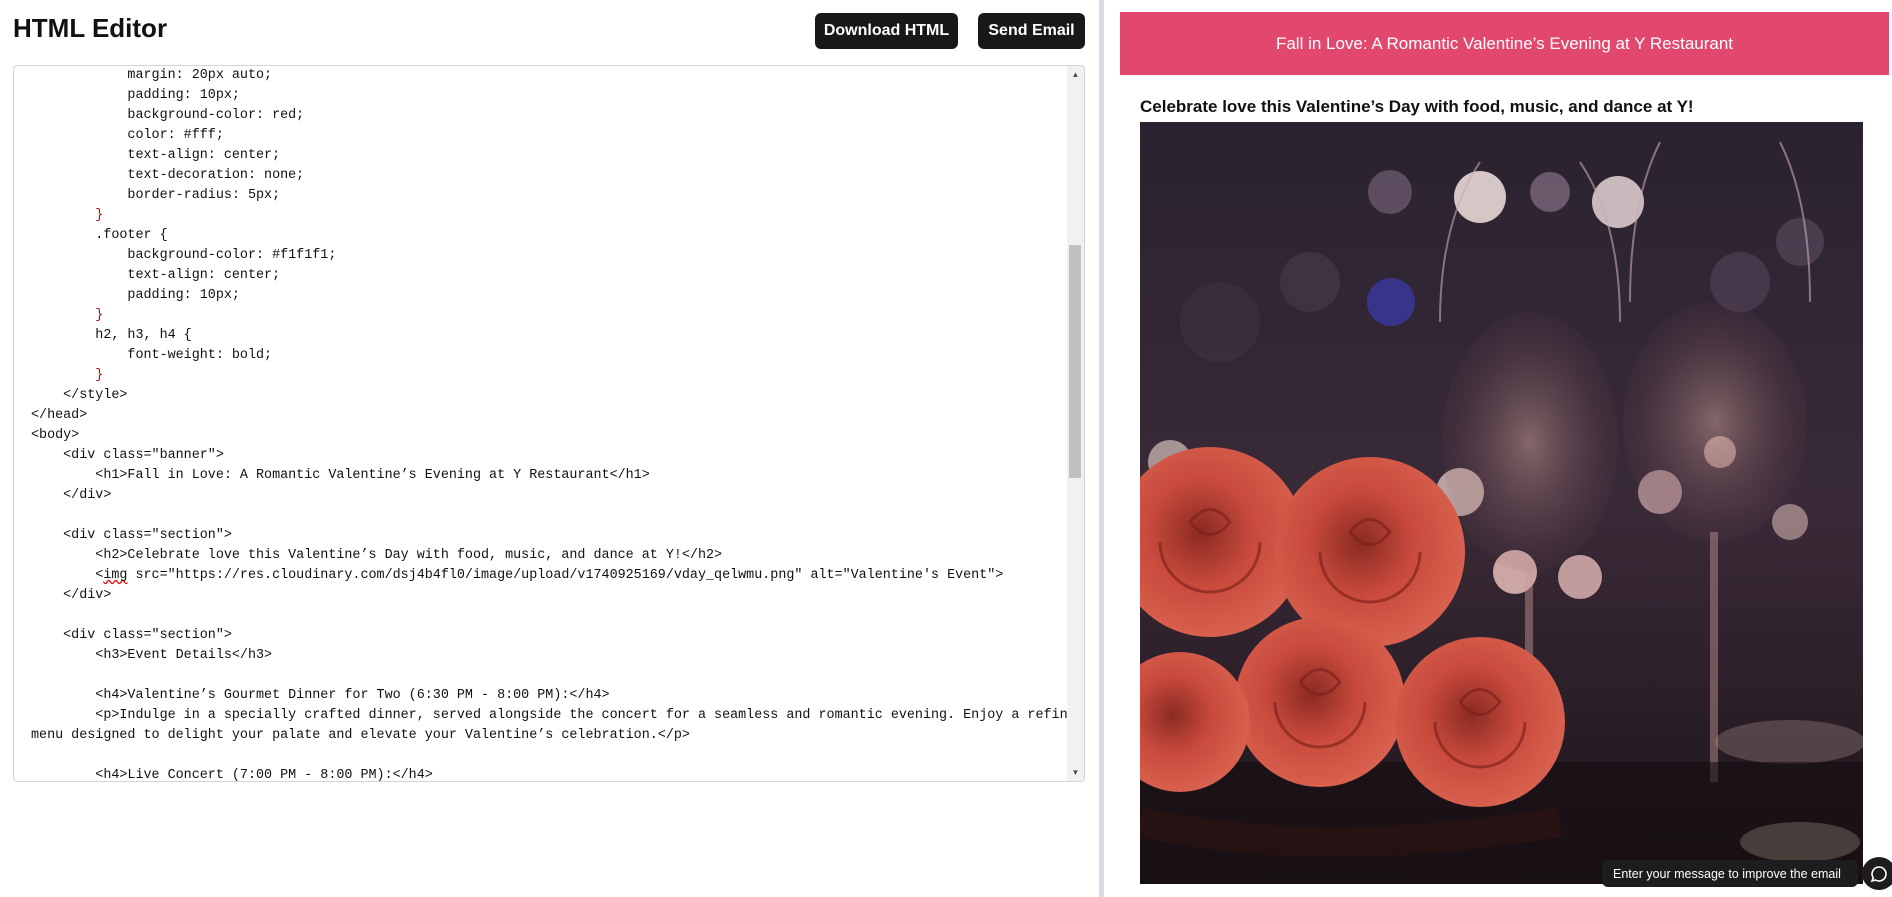 This screenshot has width=1892, height=897. What do you see at coordinates (549, 396) in the screenshot?
I see `code-line: </style>` at bounding box center [549, 396].